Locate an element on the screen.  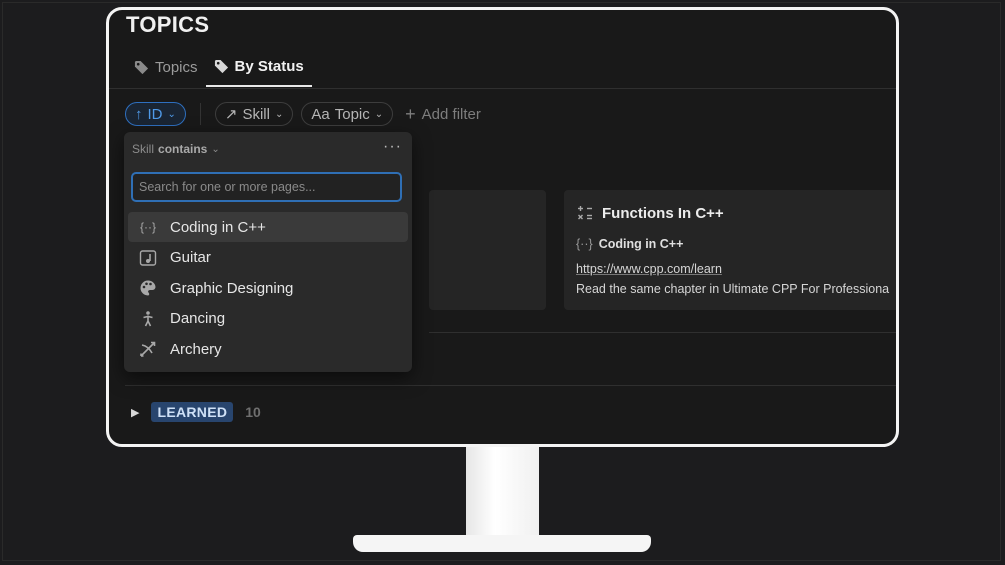
group-header-learned: ▶ LEARNED 10 is located at coordinates (196, 412).